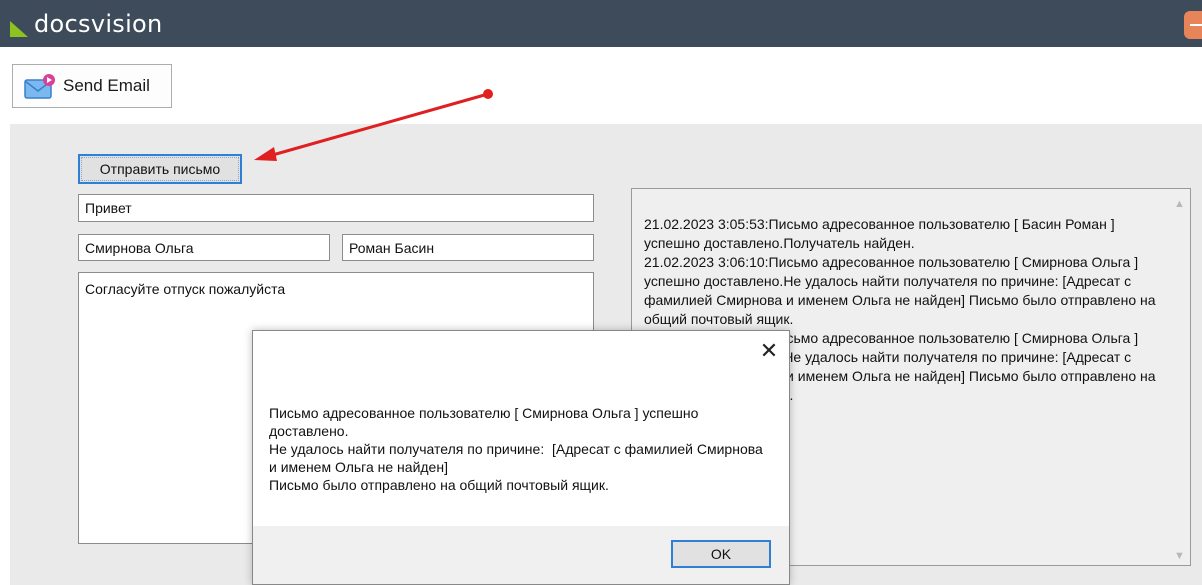  Describe the element at coordinates (39, 86) in the screenshot. I see `email-envelope-icon` at that location.